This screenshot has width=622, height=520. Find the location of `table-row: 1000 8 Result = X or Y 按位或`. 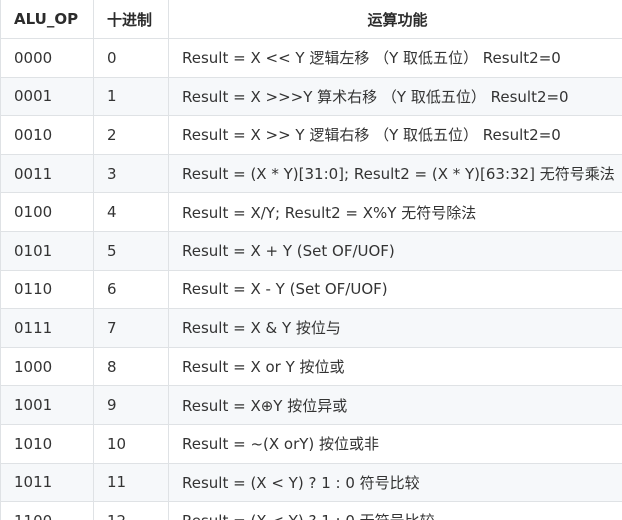

table-row: 1000 8 Result = X or Y 按位或 is located at coordinates (311, 366).